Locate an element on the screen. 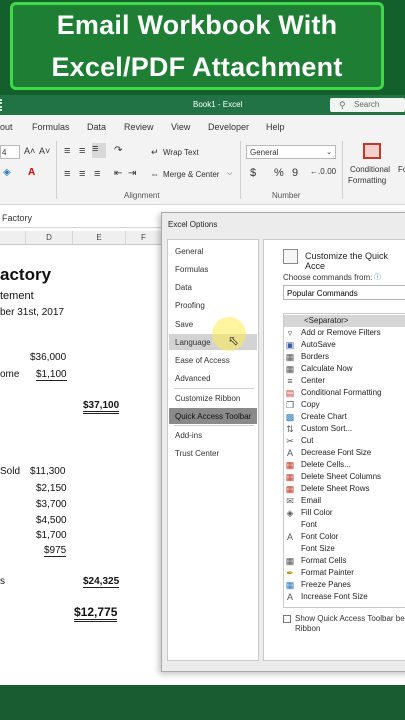  command-freeze-panes: ▦ Freeze Panes is located at coordinates (344, 585).